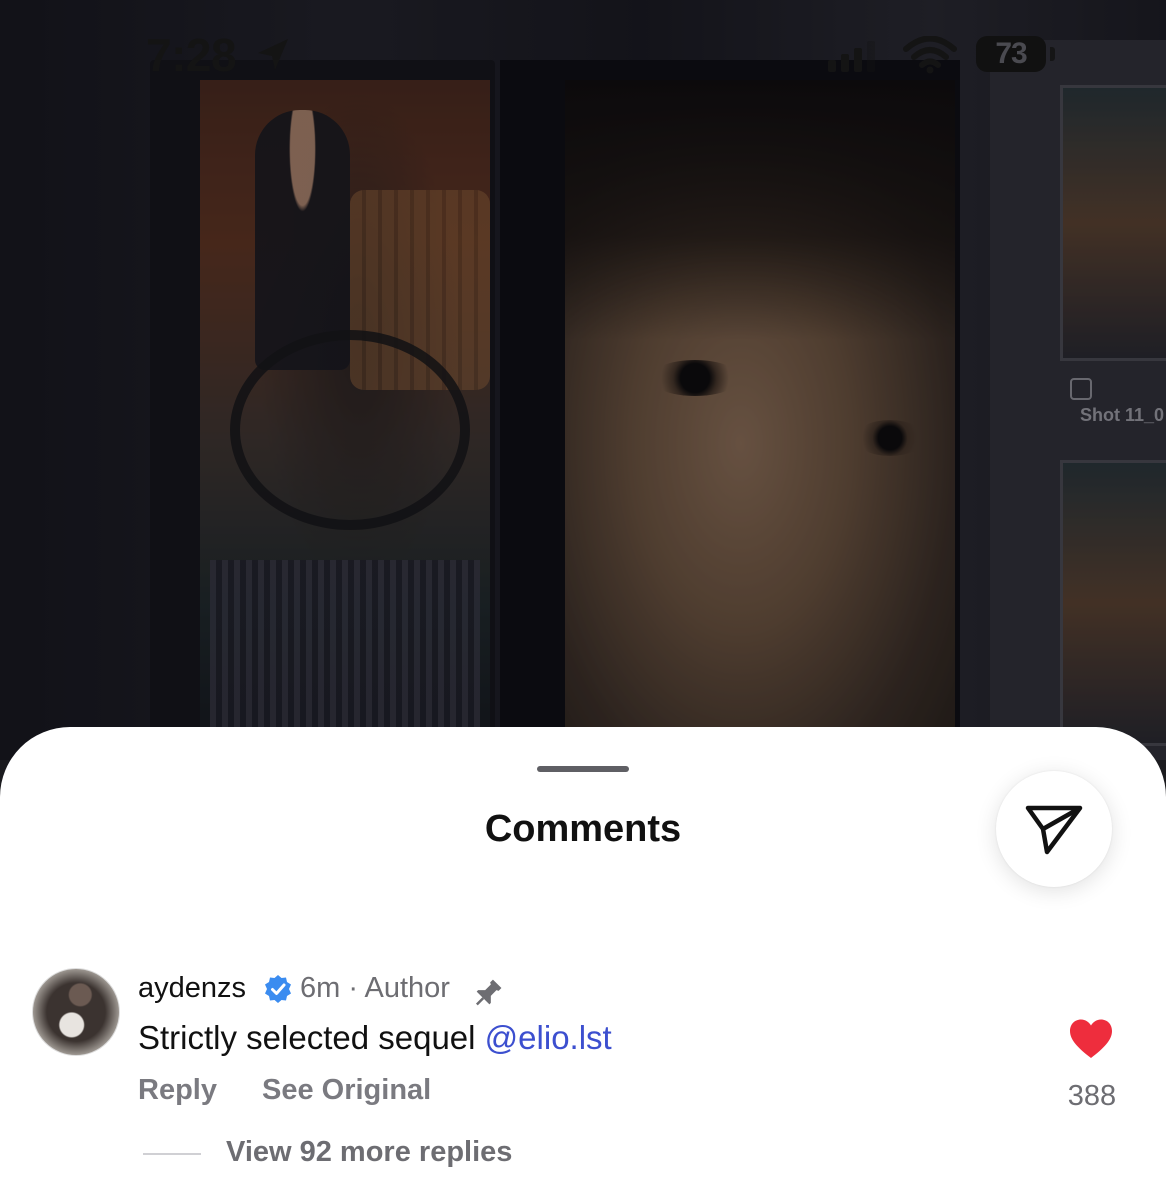  I want to click on battery-icon, so click(1052, 54).